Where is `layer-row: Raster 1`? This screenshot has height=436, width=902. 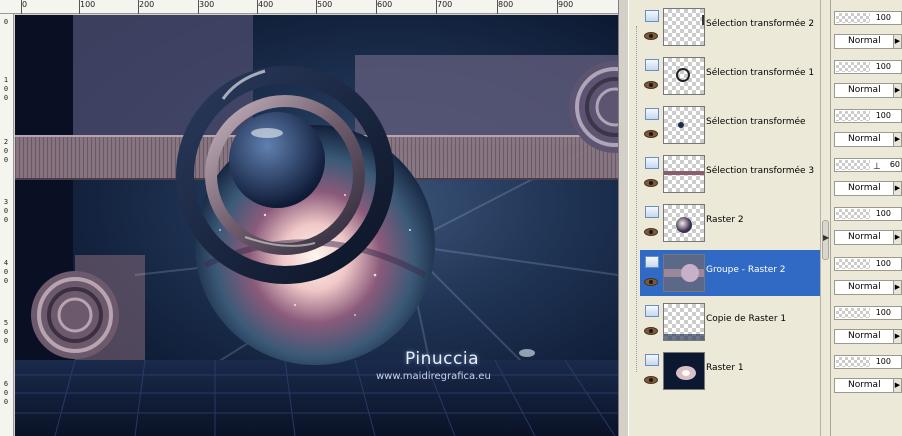 layer-row: Raster 1 is located at coordinates (730, 371).